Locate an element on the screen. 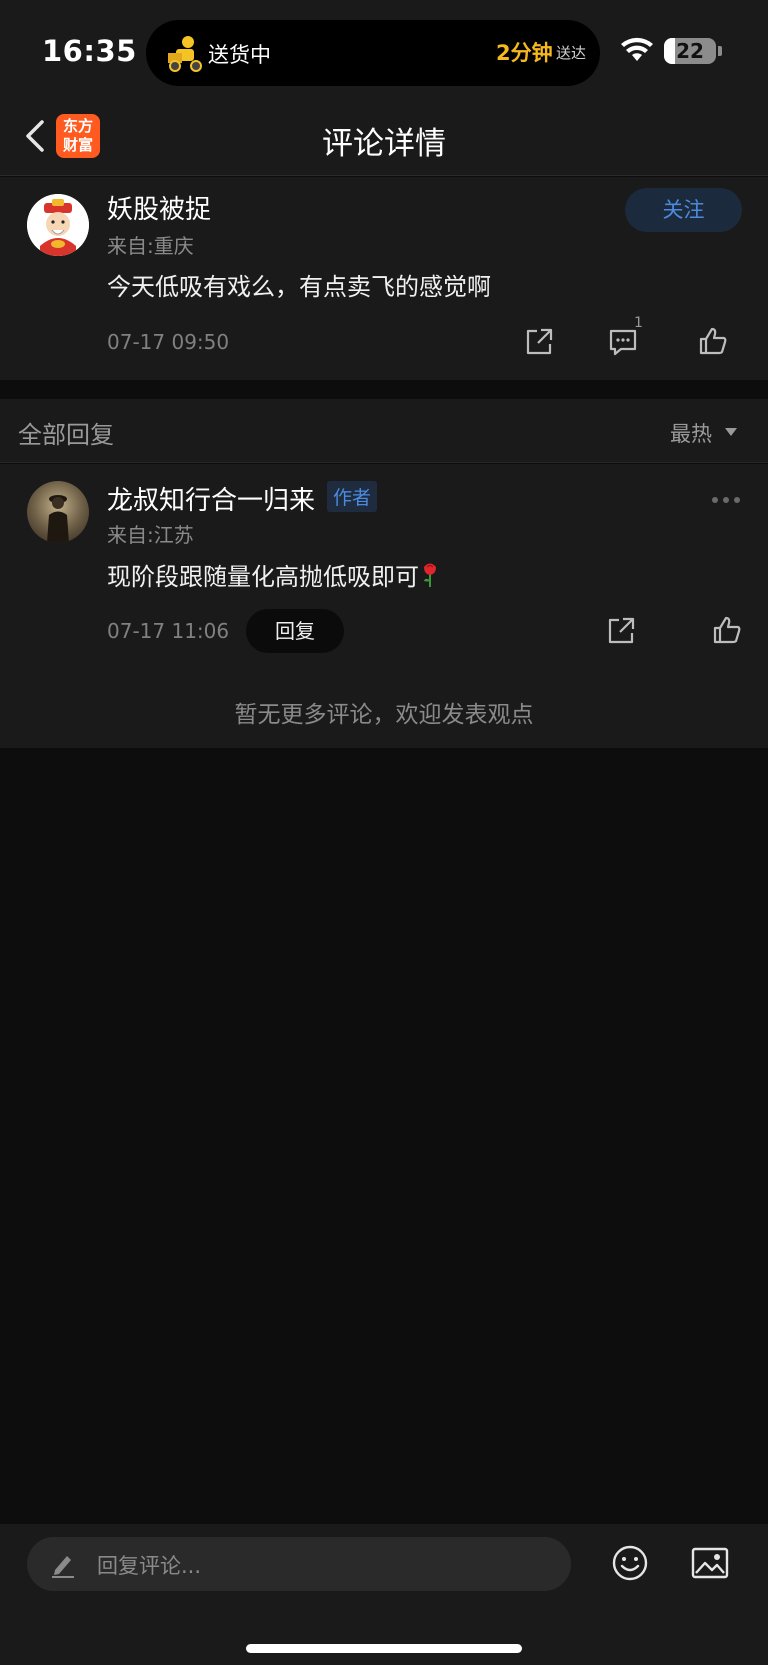 Image resolution: width=768 pixels, height=1665 pixels. battery-cap is located at coordinates (720, 51).